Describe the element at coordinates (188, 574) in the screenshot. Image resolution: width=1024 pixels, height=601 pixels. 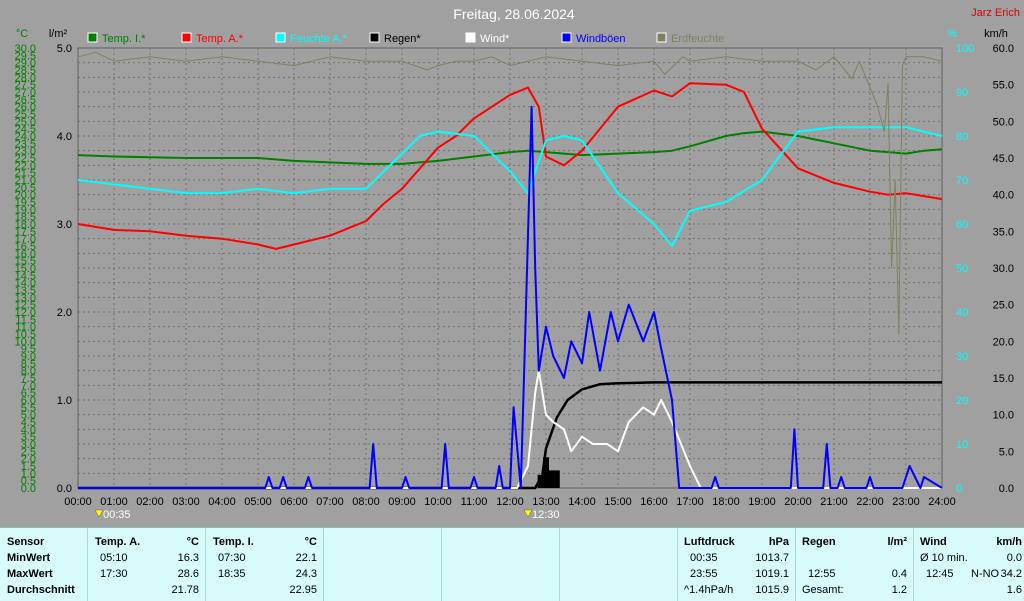
I see `temp-a-max-value: 28.6` at that location.